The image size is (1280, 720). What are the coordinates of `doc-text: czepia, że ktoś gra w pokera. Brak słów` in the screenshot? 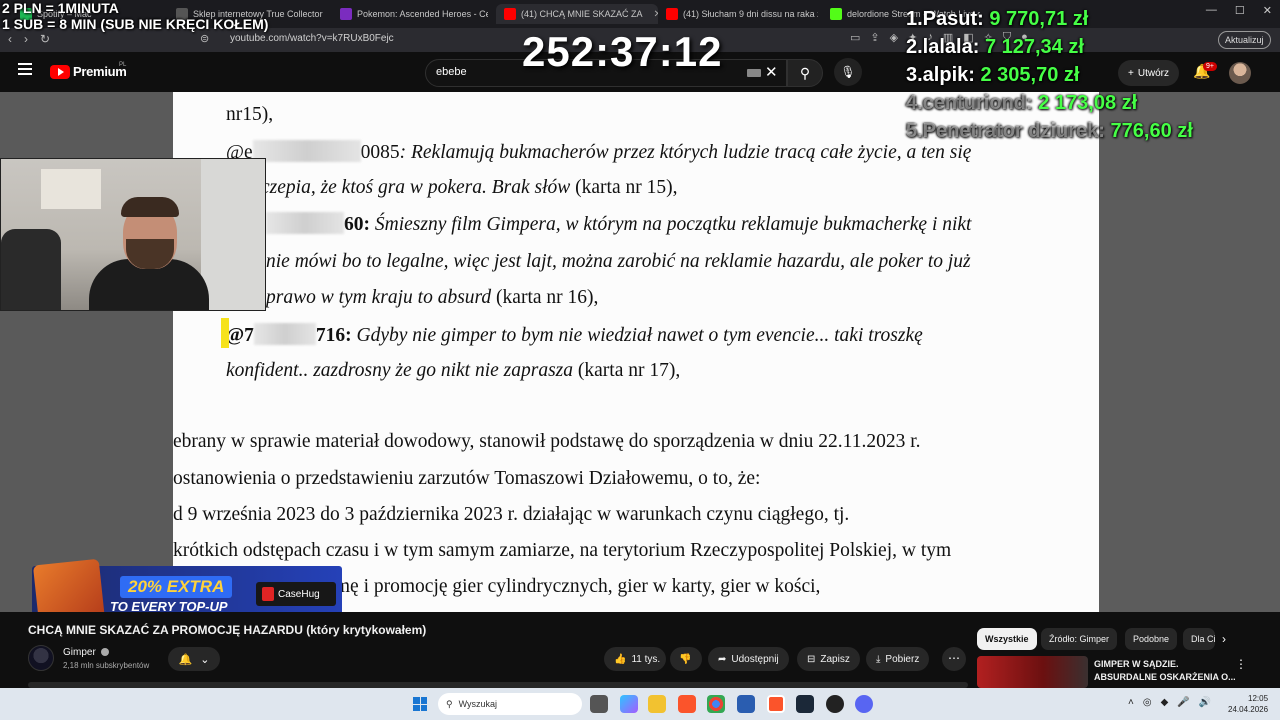 It's located at (416, 187).